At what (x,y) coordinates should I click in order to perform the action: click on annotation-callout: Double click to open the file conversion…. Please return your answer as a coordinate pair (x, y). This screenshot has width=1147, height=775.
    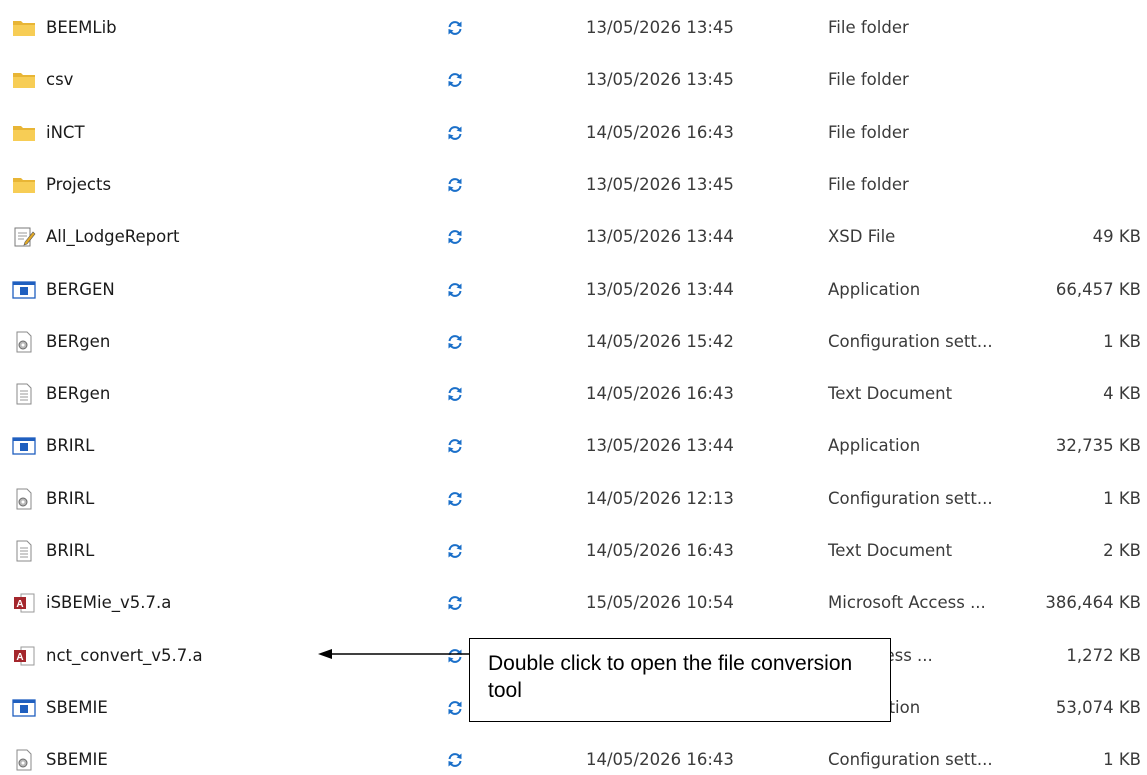
    Looking at the image, I should click on (680, 680).